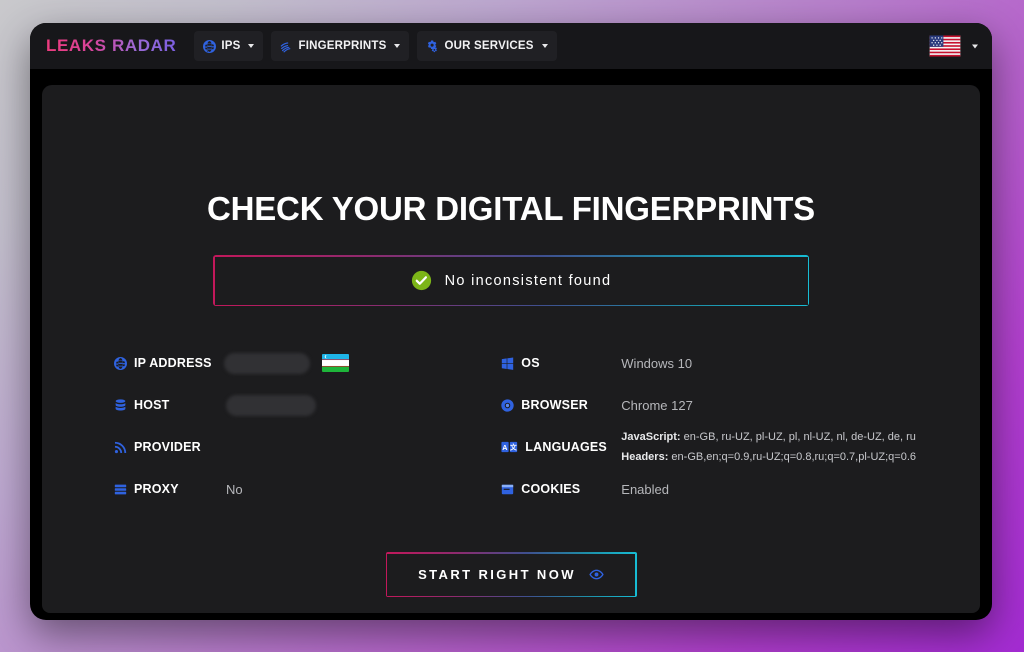 The width and height of the screenshot is (1024, 652). Describe the element at coordinates (561, 363) in the screenshot. I see `info-label-wrap: OS` at that location.